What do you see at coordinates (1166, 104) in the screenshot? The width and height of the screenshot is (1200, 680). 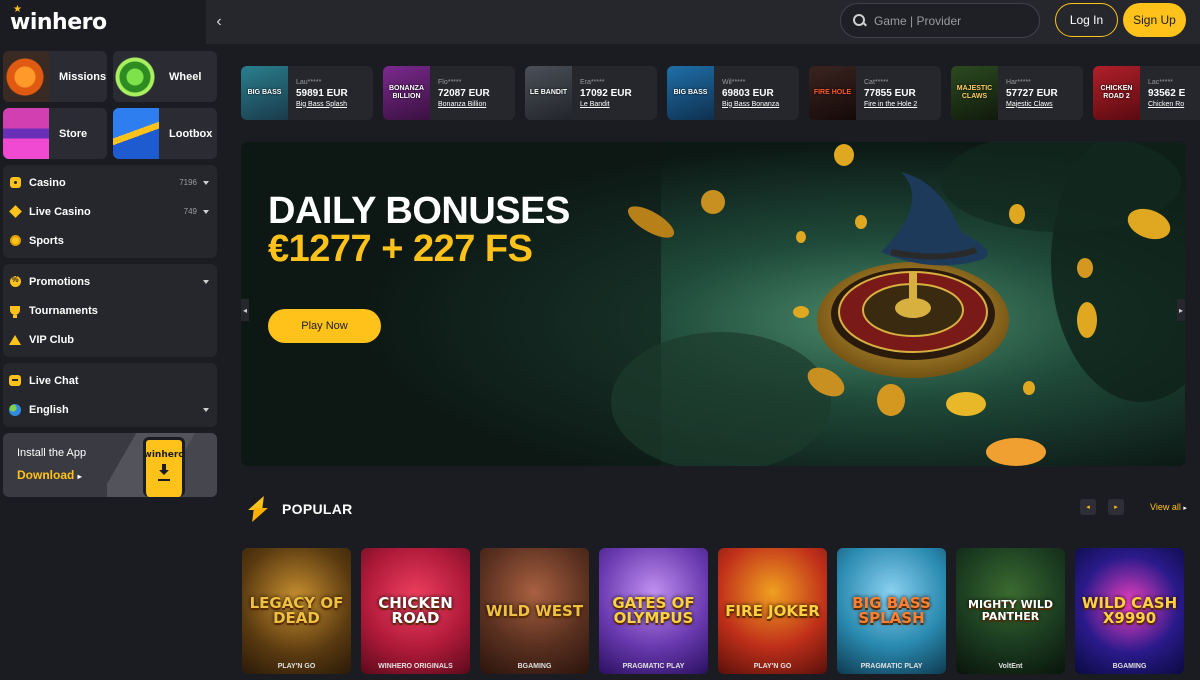 I see `winner-game-link: Chicken Ro` at bounding box center [1166, 104].